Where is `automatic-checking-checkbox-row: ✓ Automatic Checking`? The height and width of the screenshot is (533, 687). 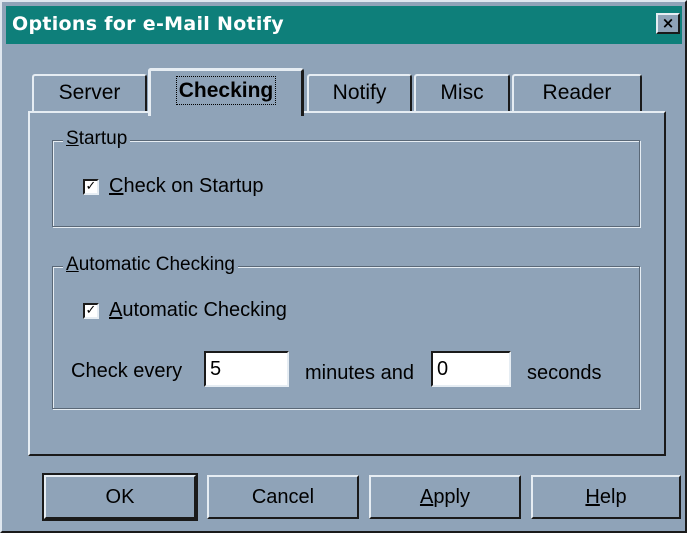 automatic-checking-checkbox-row: ✓ Automatic Checking is located at coordinates (185, 310).